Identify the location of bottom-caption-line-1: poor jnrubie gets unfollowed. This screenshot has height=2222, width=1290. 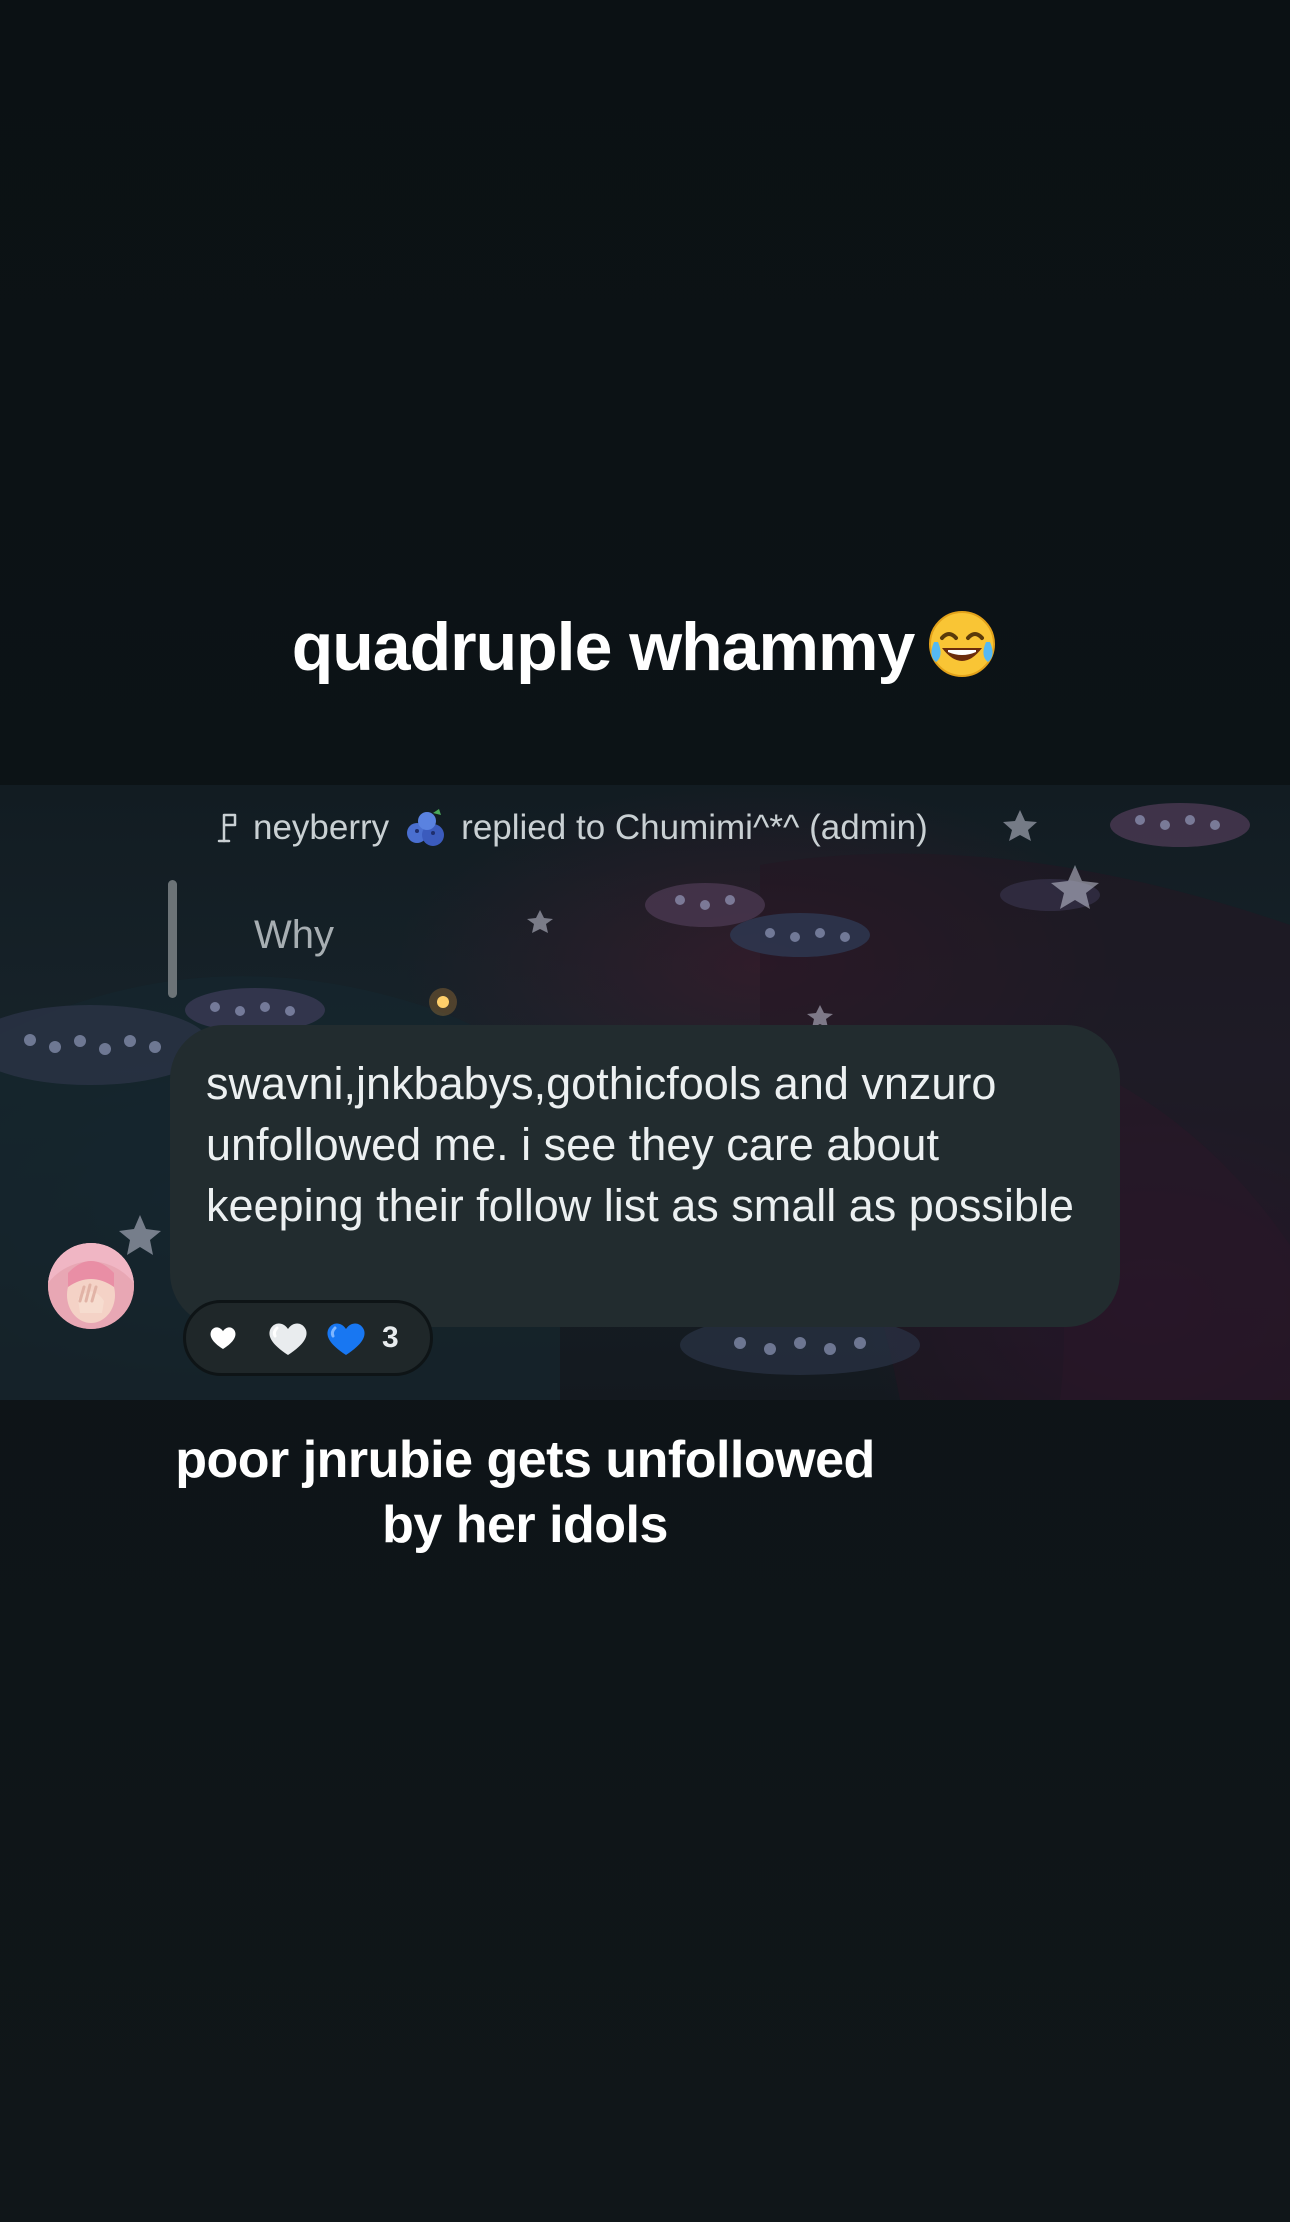
(525, 1460).